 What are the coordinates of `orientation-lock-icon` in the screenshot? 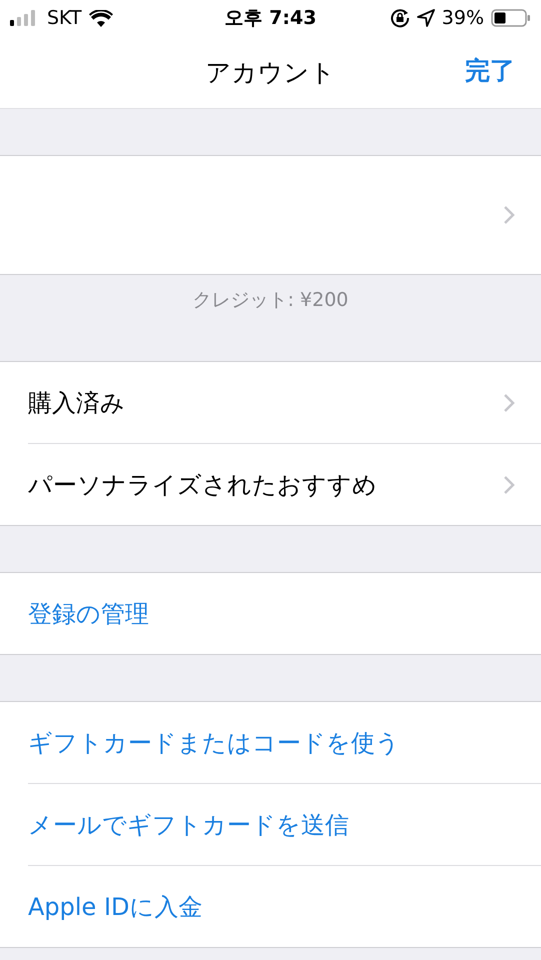 It's located at (400, 18).